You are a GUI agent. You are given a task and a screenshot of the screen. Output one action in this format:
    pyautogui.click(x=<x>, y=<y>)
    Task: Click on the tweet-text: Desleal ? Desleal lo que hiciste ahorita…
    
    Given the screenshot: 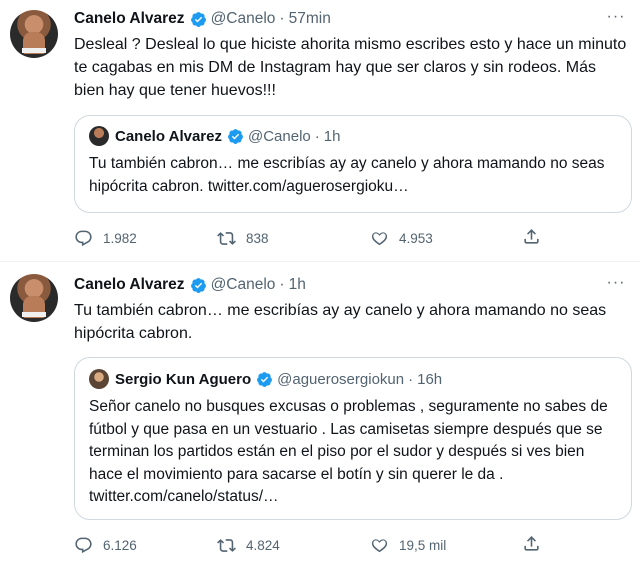 What is the action you would take?
    pyautogui.click(x=350, y=67)
    